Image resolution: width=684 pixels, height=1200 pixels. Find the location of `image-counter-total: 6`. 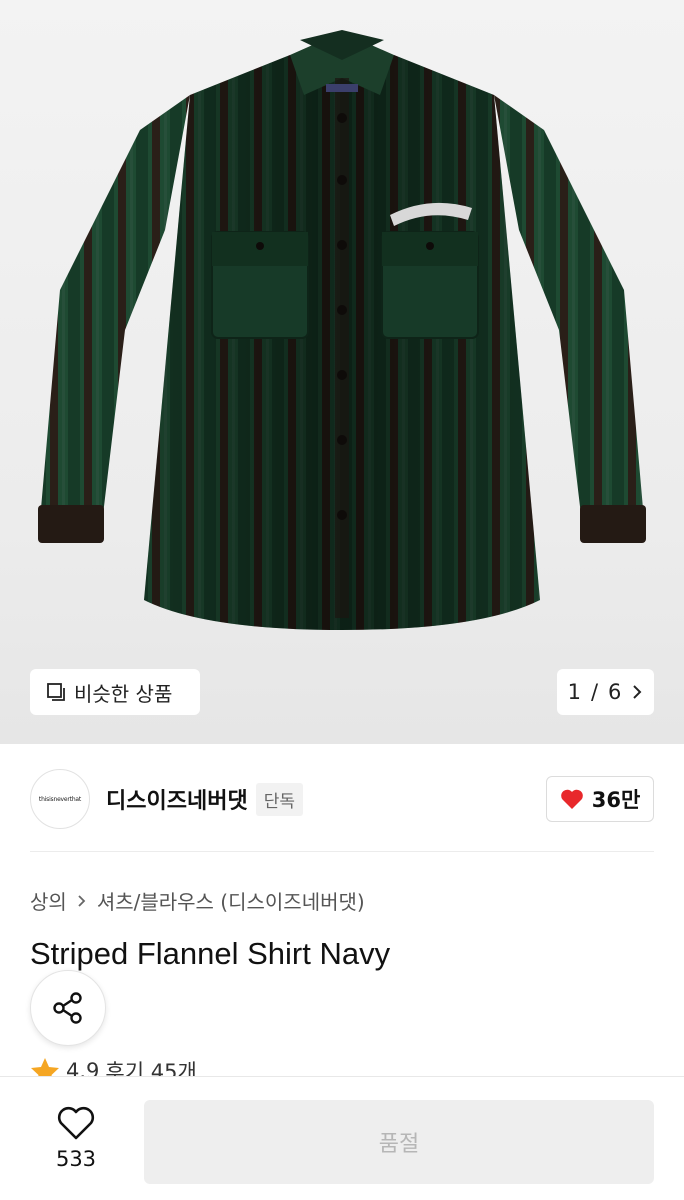

image-counter-total: 6 is located at coordinates (615, 692).